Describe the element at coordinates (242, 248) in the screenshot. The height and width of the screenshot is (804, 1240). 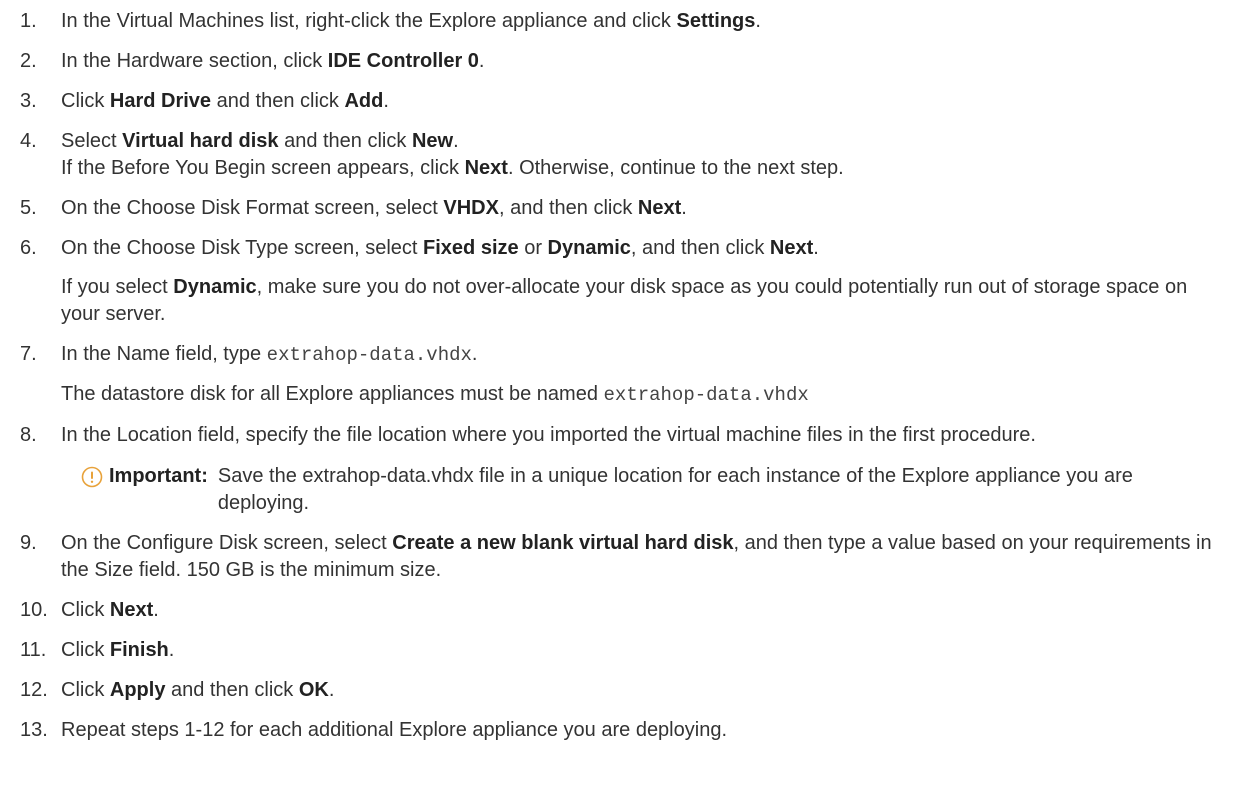
I see `step-text: On the Choose Disk Type screen, select` at that location.